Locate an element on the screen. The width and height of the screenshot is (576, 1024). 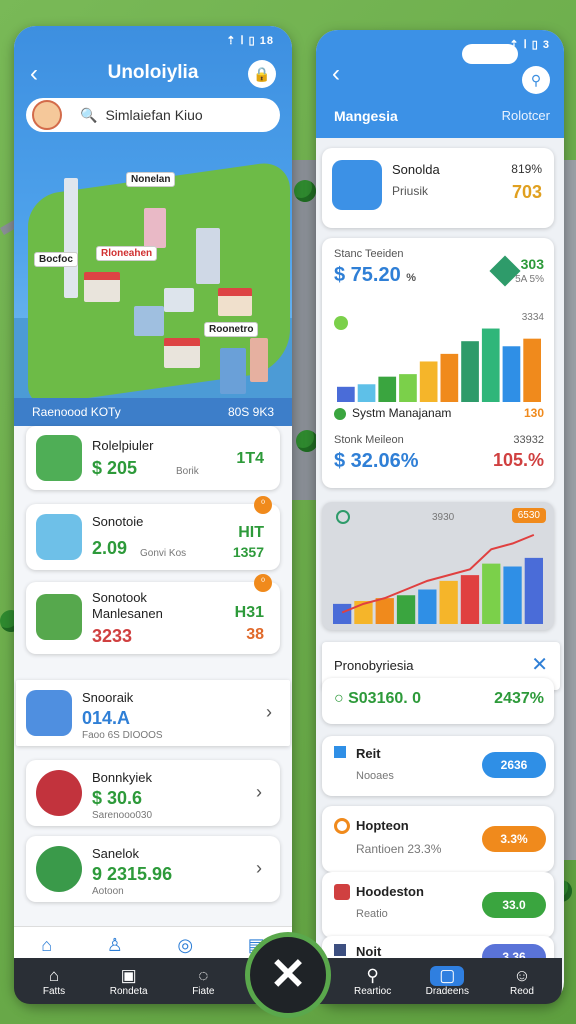
map-label: Bocfoc is located at coordinates (56, 259).